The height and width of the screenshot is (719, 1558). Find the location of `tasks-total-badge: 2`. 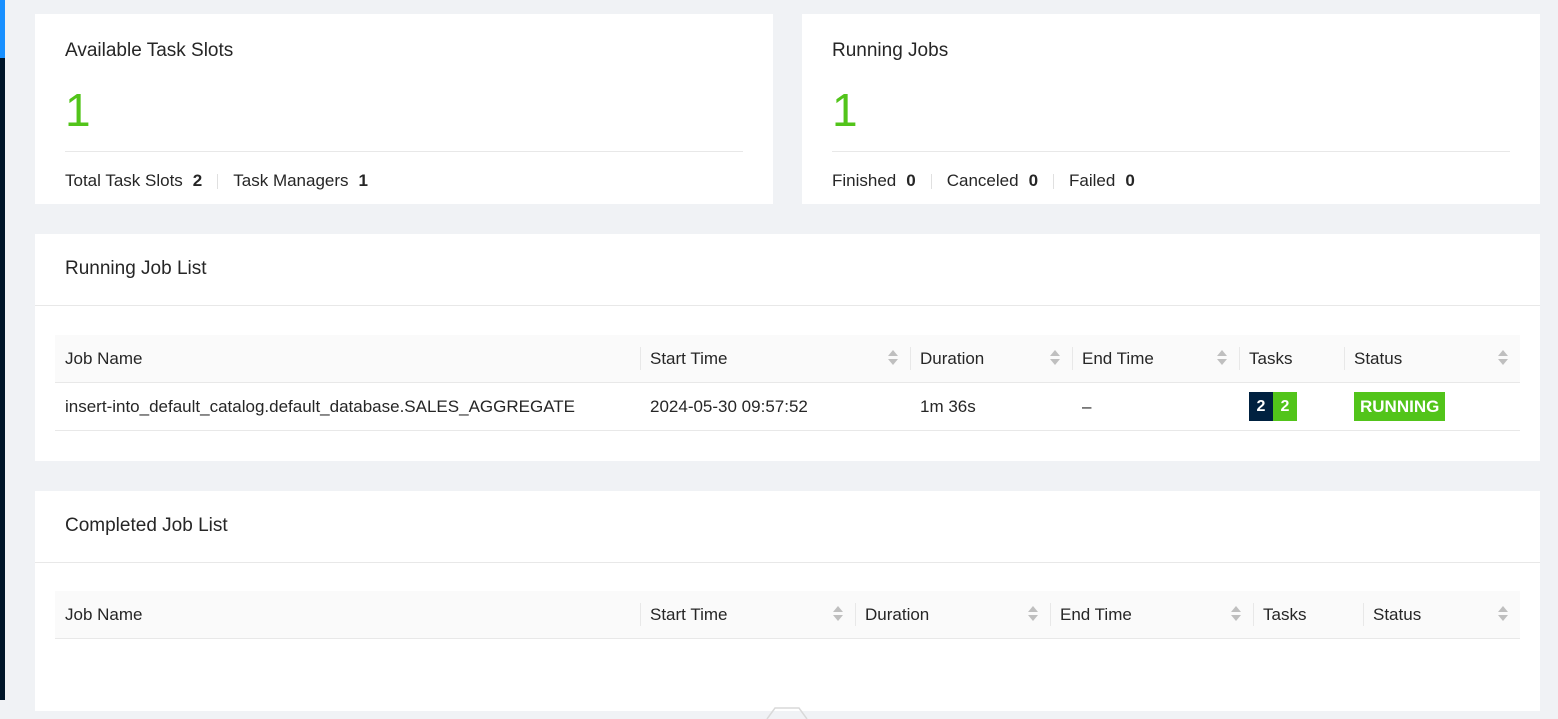

tasks-total-badge: 2 is located at coordinates (1261, 406).